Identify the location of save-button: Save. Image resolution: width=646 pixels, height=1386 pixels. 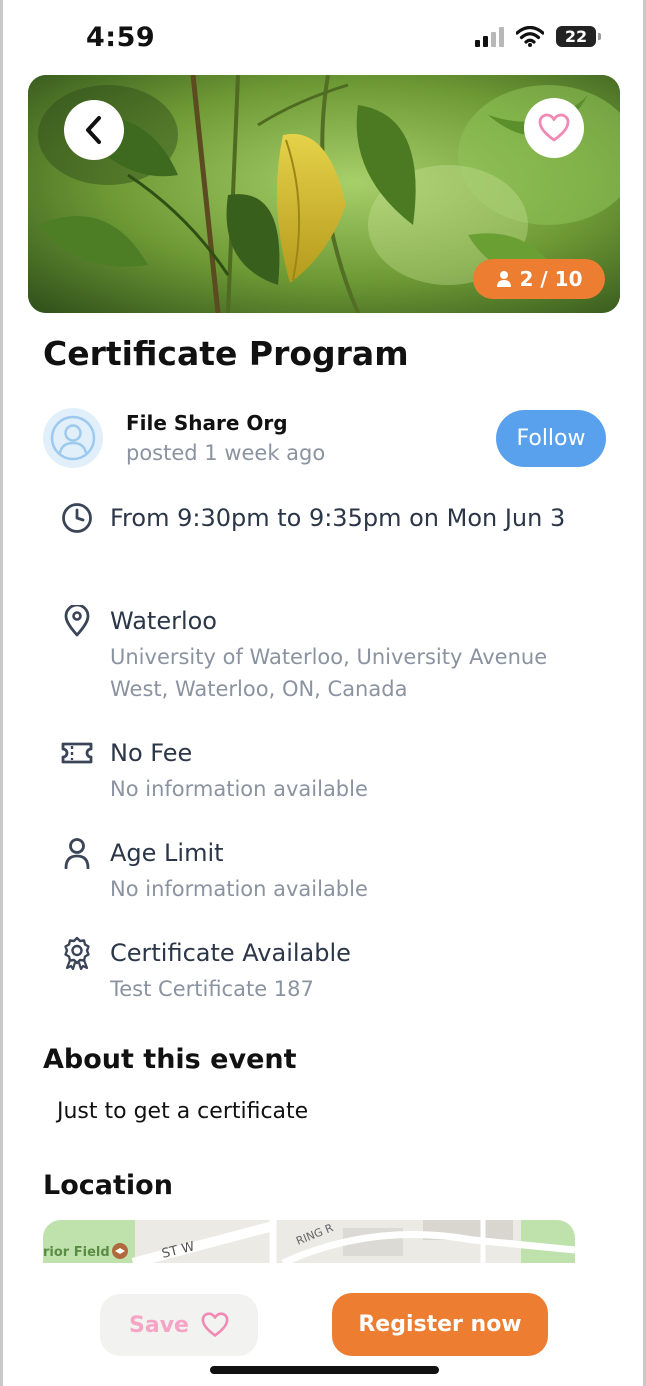
(179, 1325).